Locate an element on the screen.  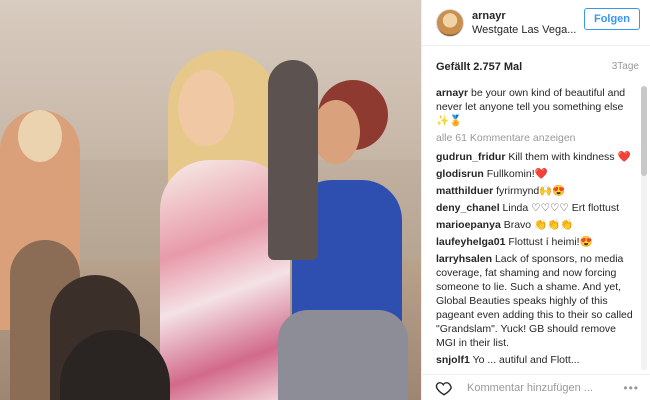
photo-figure-right-skirt is located at coordinates (343, 355).